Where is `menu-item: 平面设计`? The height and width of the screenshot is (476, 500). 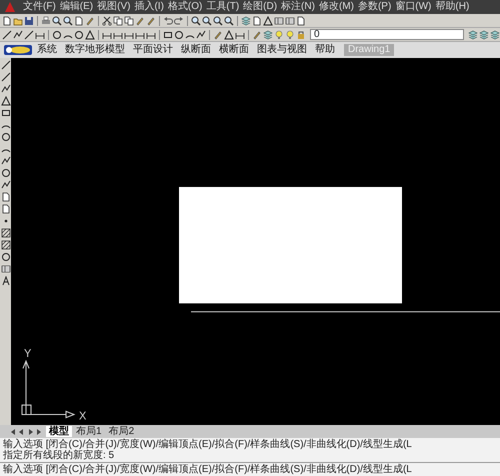
menu-item: 平面设计 is located at coordinates (153, 50).